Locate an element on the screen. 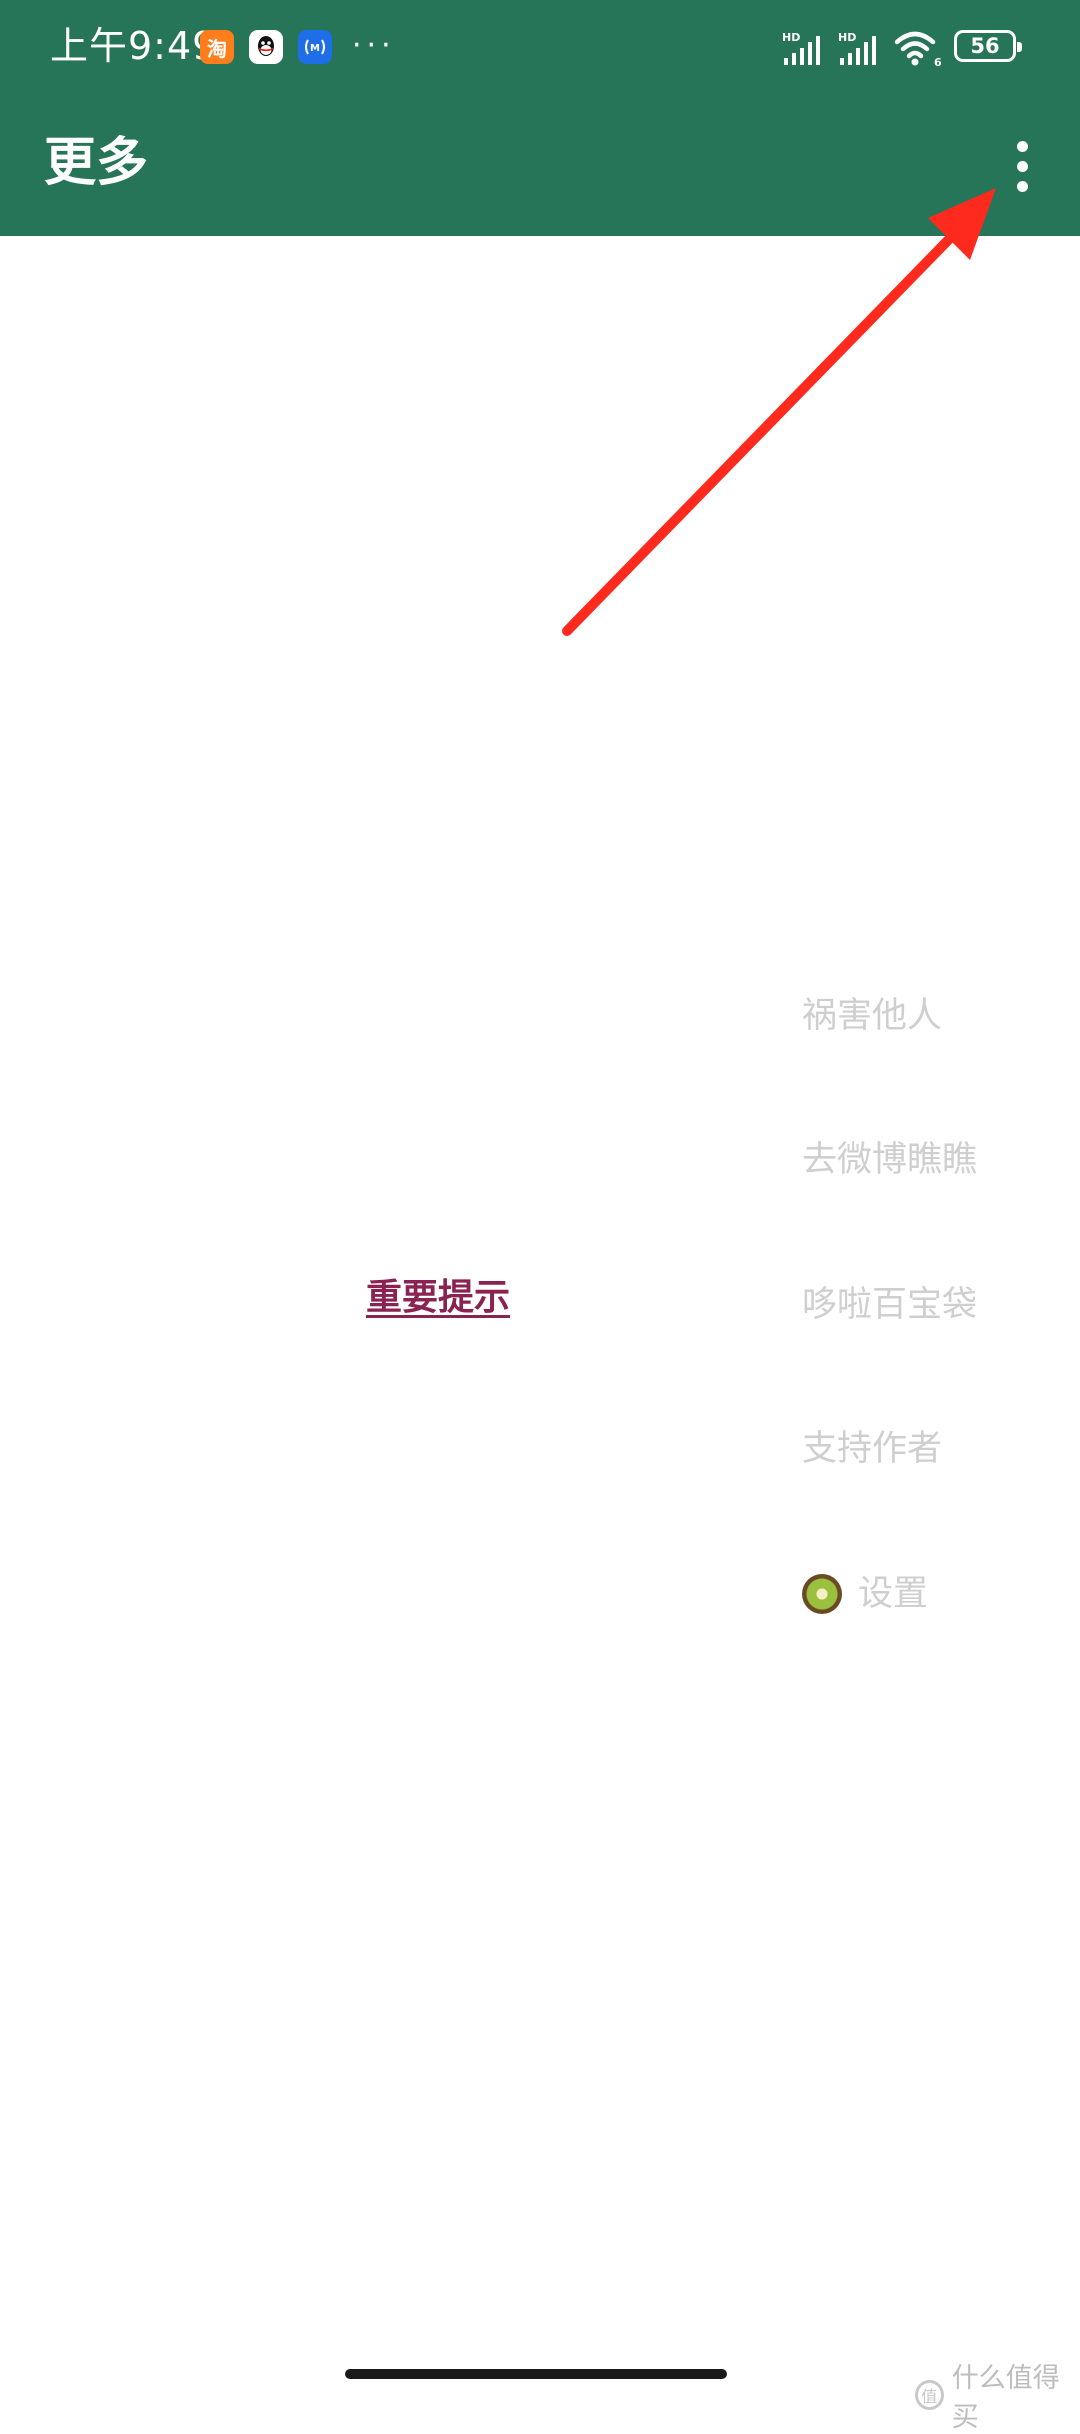 The height and width of the screenshot is (2434, 1080). nfc-icon: M is located at coordinates (315, 47).